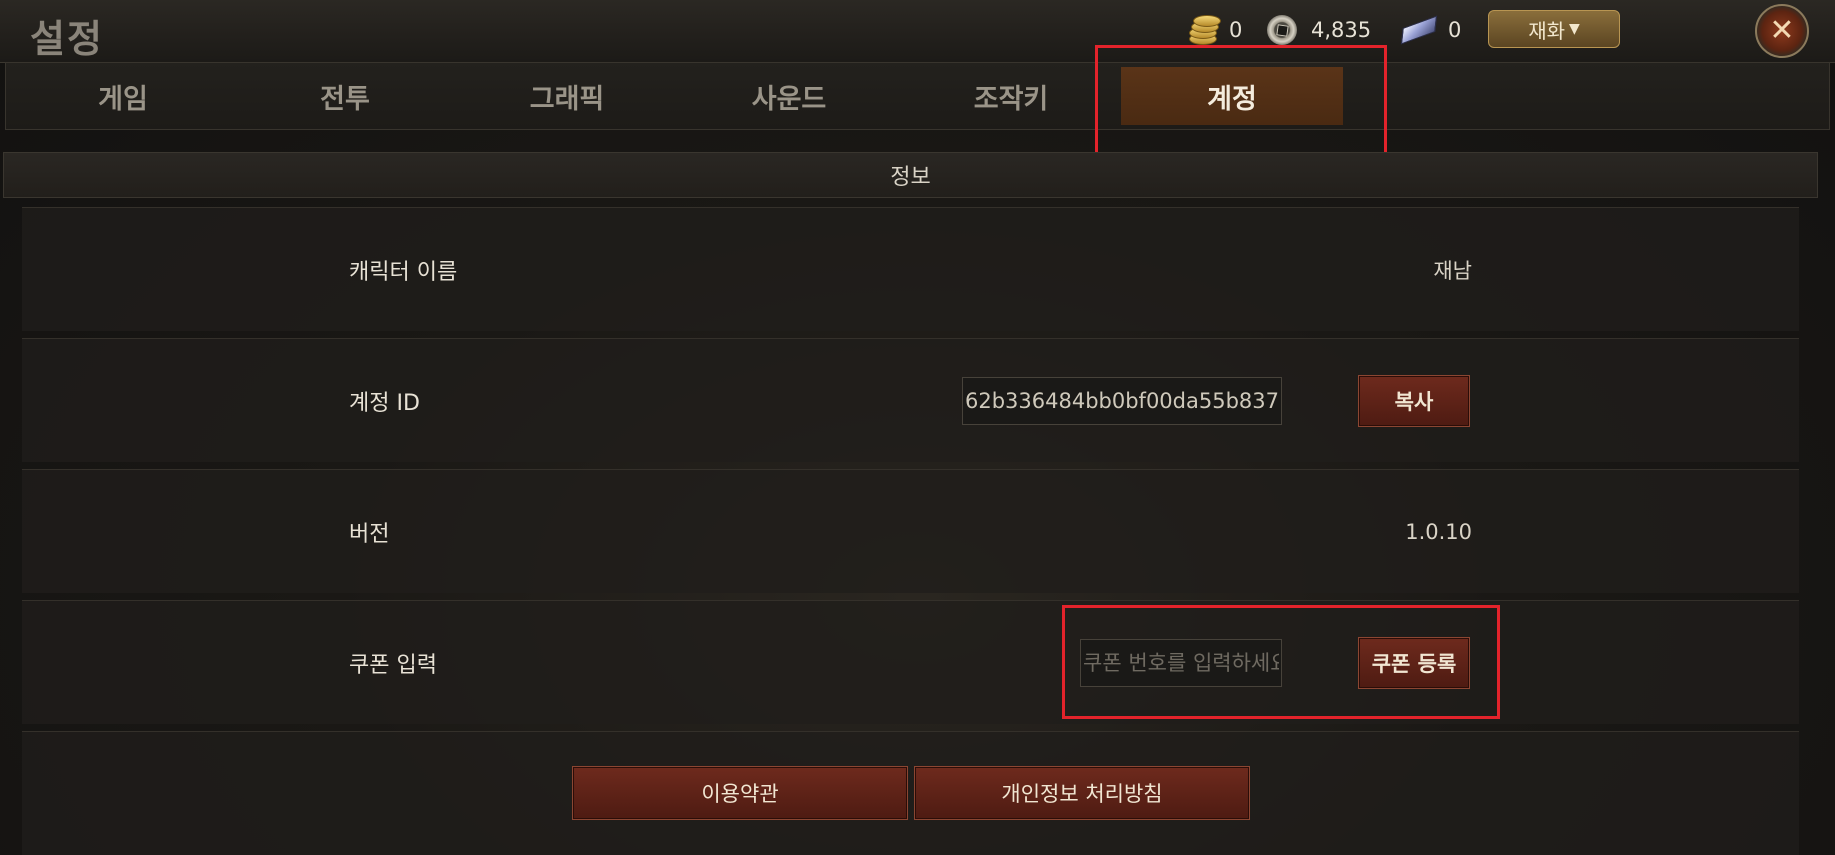  What do you see at coordinates (789, 96) in the screenshot?
I see `tab-sound: 사운드` at bounding box center [789, 96].